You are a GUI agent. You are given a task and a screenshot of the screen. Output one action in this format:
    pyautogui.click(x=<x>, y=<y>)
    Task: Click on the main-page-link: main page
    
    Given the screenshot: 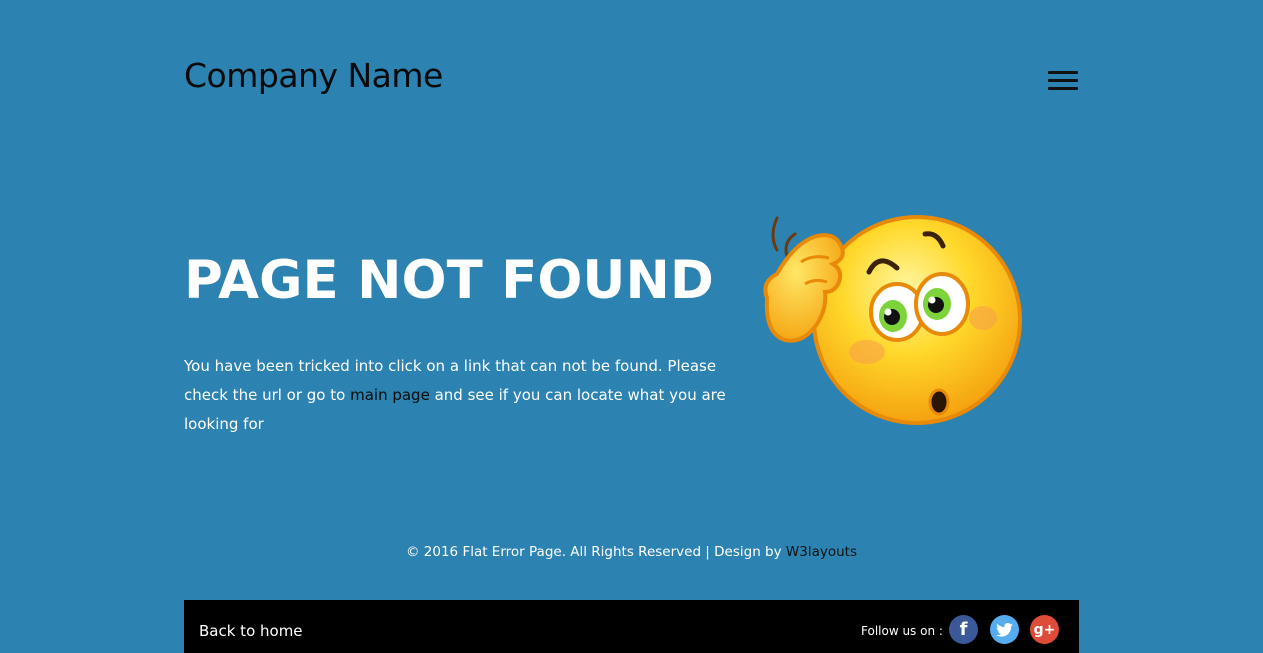 What is the action you would take?
    pyautogui.click(x=390, y=395)
    